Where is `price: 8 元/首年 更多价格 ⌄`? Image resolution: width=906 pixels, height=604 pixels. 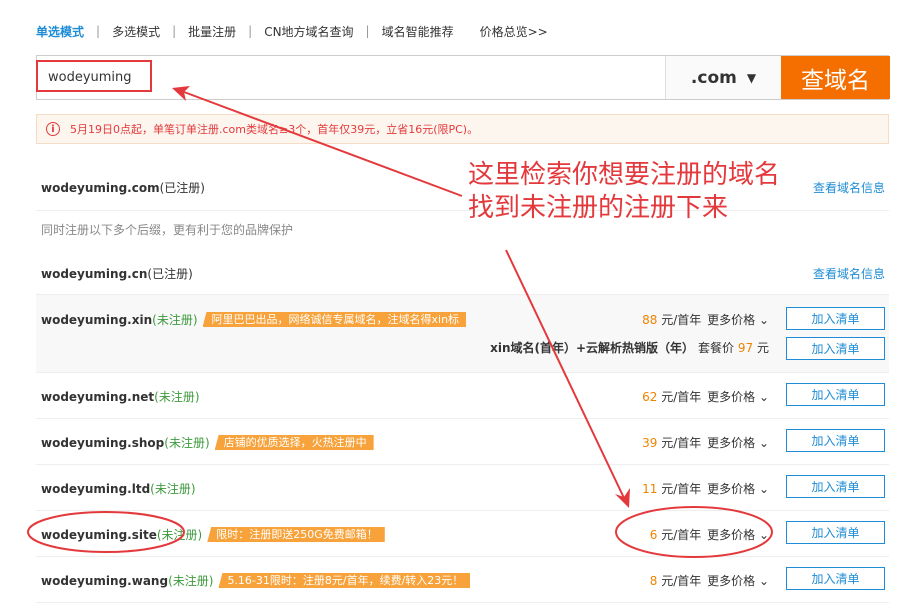 price: 8 元/首年 更多价格 ⌄ is located at coordinates (709, 580).